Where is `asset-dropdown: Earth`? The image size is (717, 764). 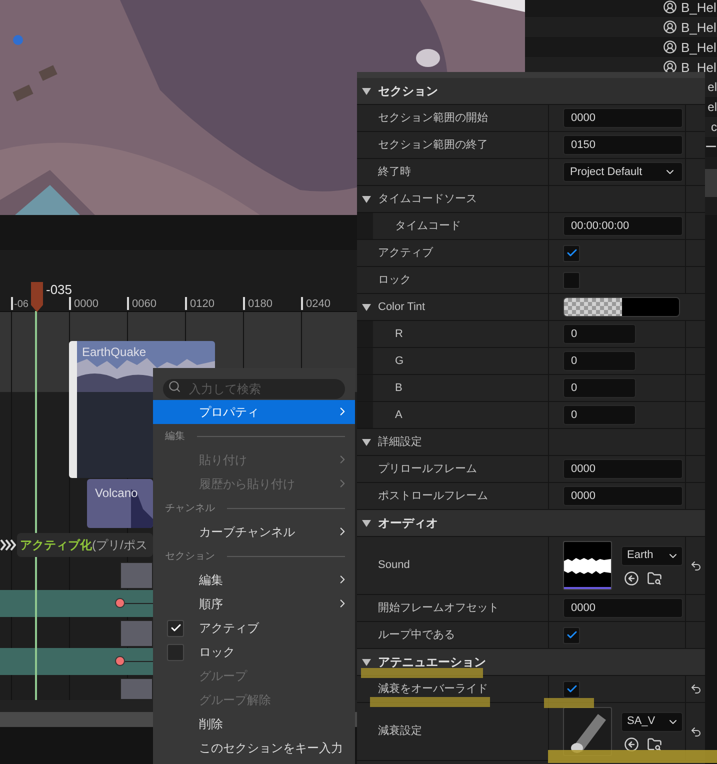
asset-dropdown: Earth is located at coordinates (652, 556).